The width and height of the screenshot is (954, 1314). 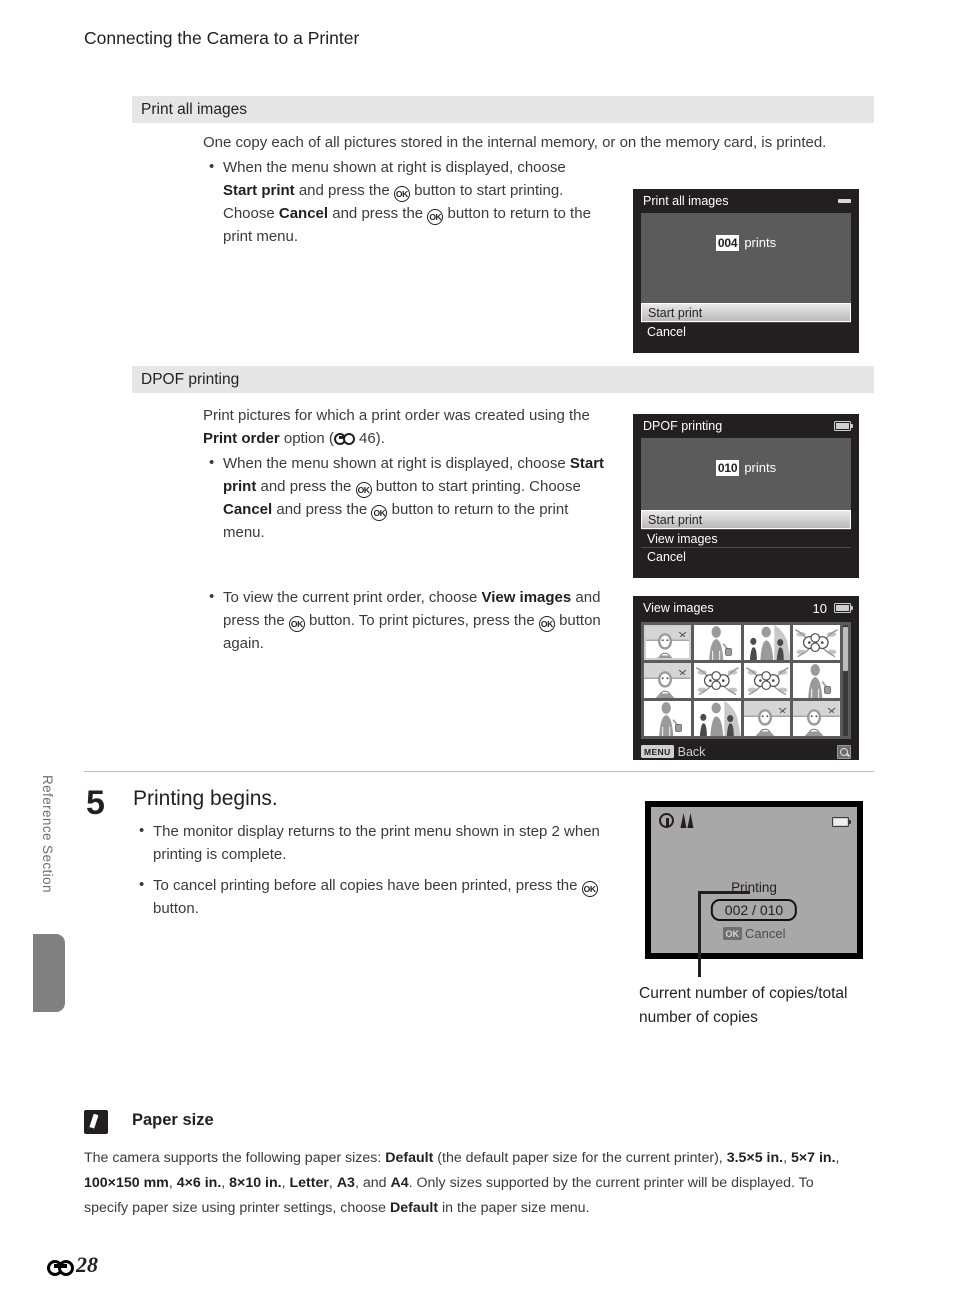 What do you see at coordinates (514, 1208) in the screenshot?
I see `note-text-part: in the paper size menu.` at bounding box center [514, 1208].